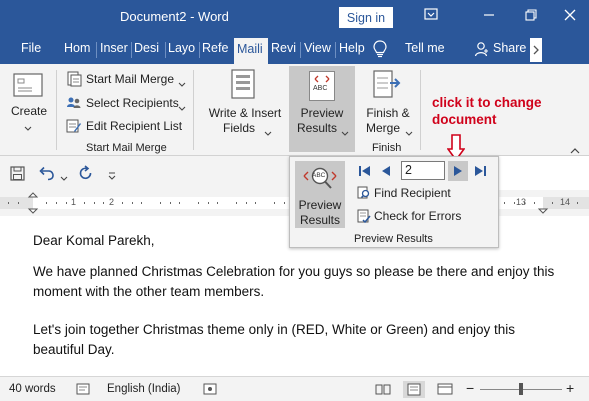  I want to click on tell-me-search: Tell me, so click(425, 48).